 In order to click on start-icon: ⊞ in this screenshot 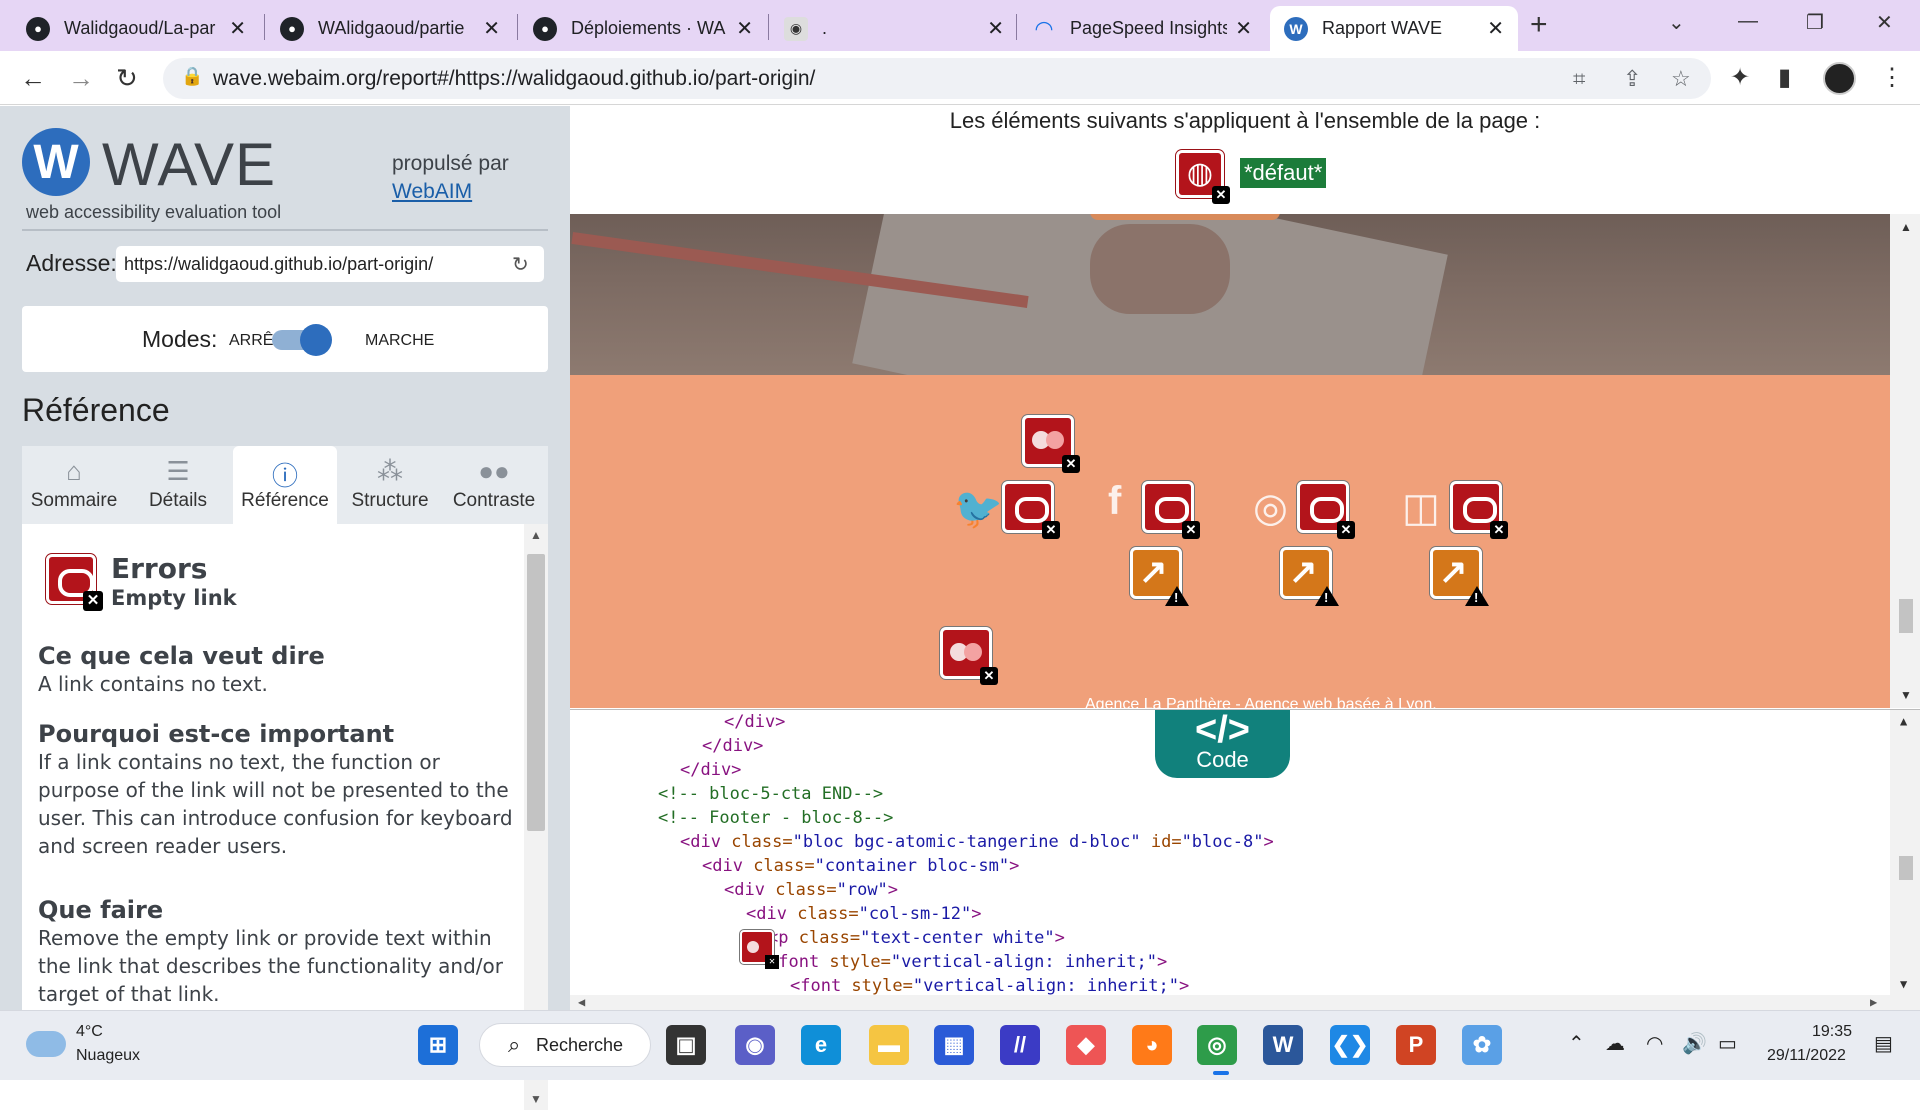, I will do `click(438, 1045)`.